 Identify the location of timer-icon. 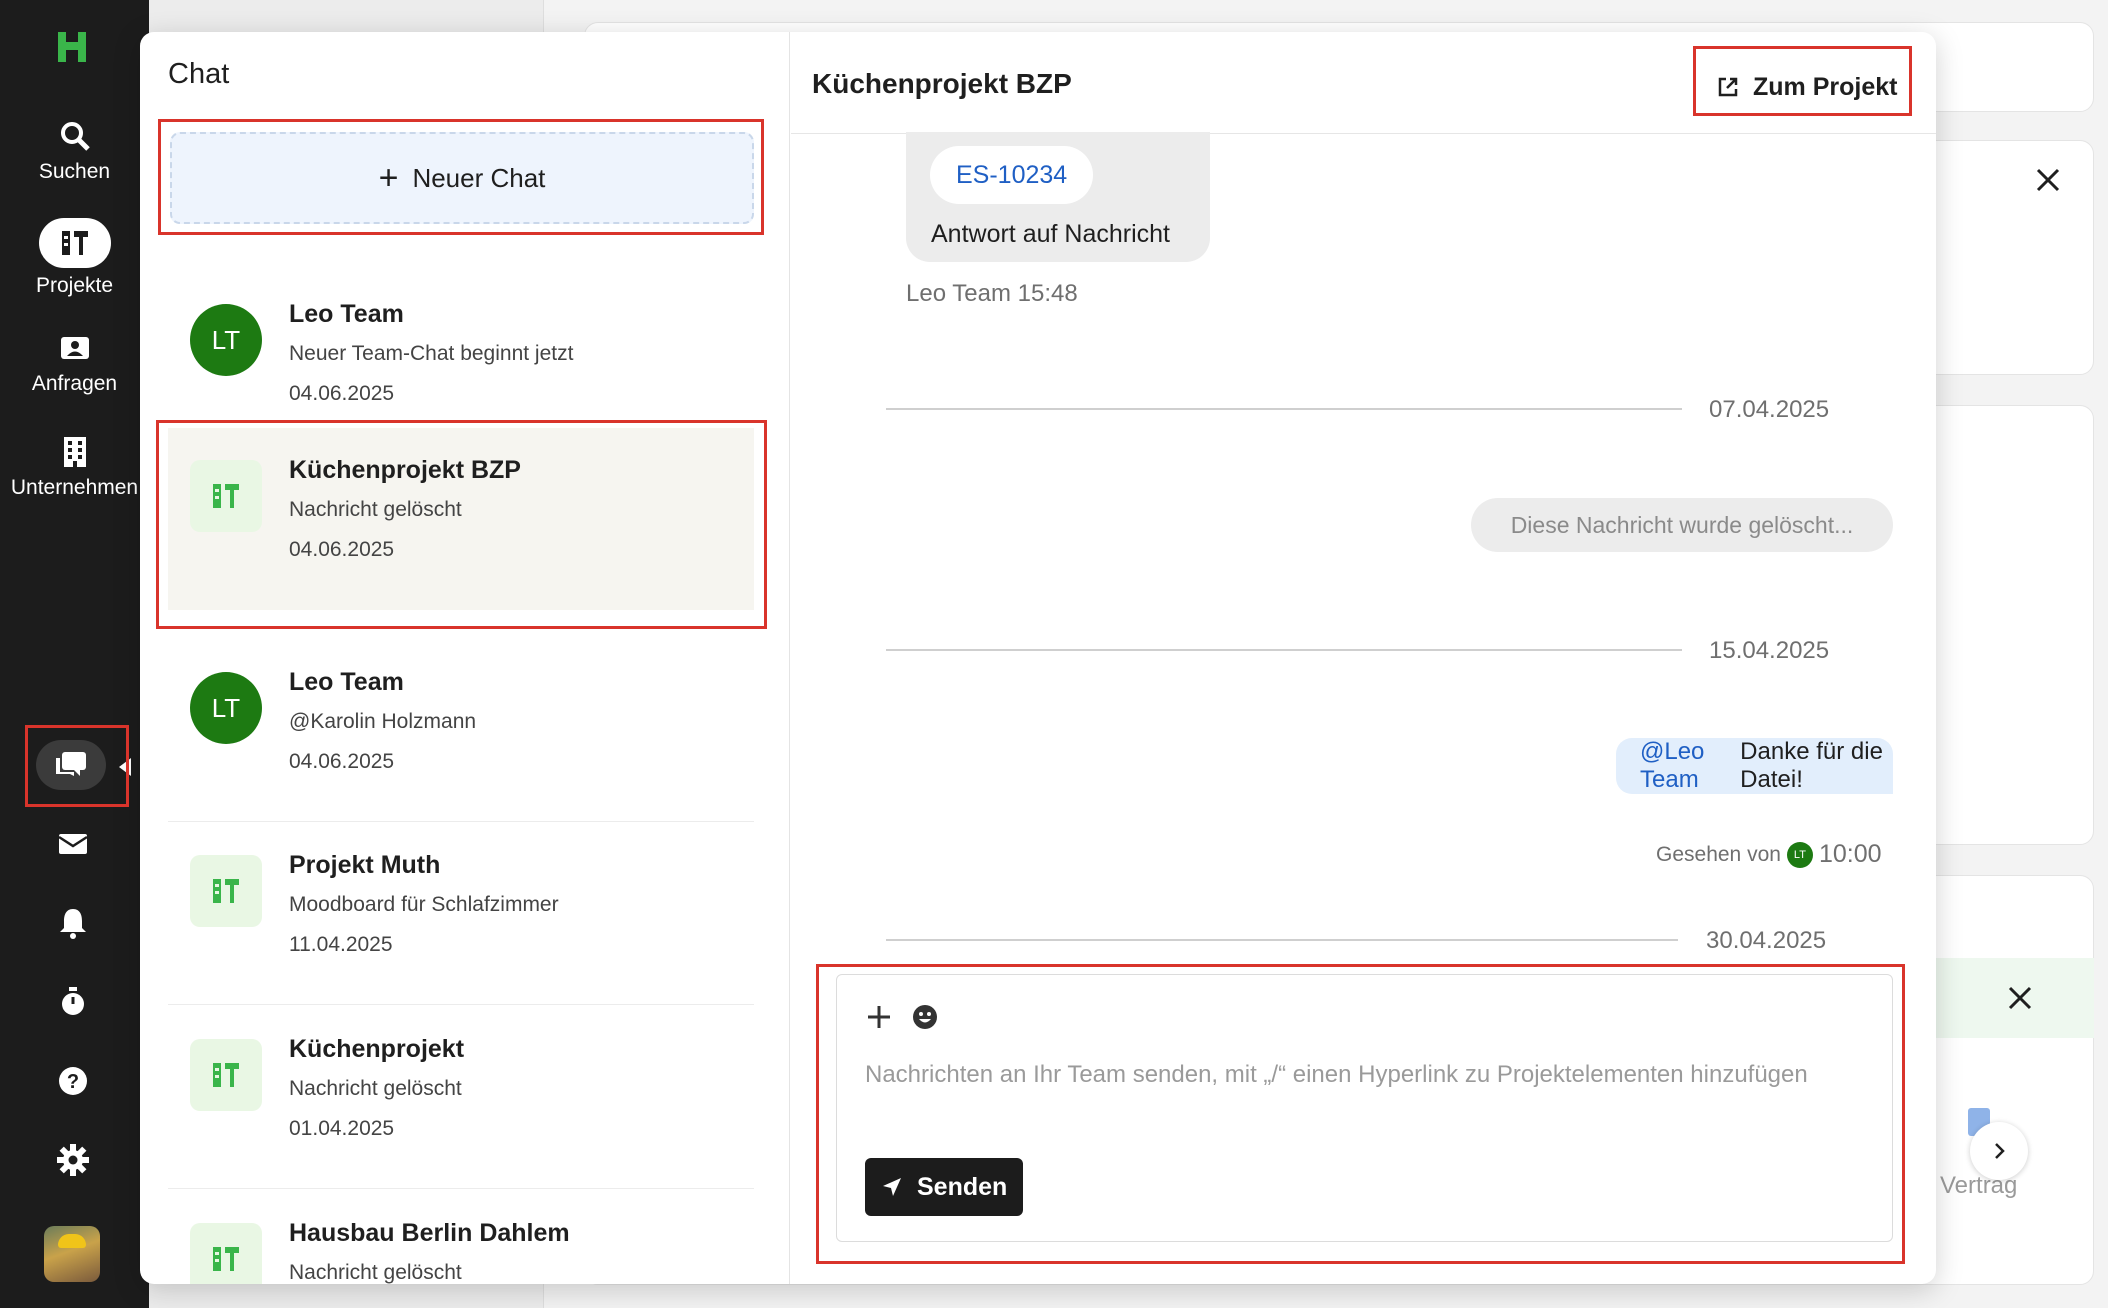
(73, 1002).